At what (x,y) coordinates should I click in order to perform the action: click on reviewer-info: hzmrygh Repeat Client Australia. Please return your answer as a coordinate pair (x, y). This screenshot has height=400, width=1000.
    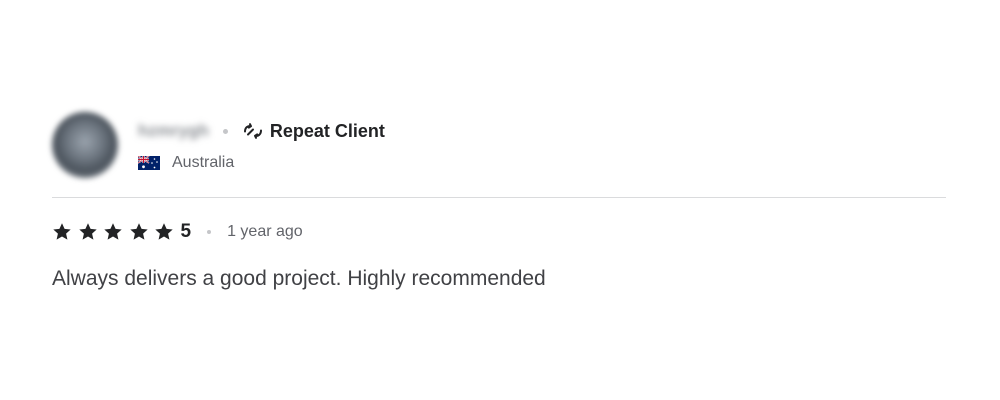
    Looking at the image, I should click on (261, 145).